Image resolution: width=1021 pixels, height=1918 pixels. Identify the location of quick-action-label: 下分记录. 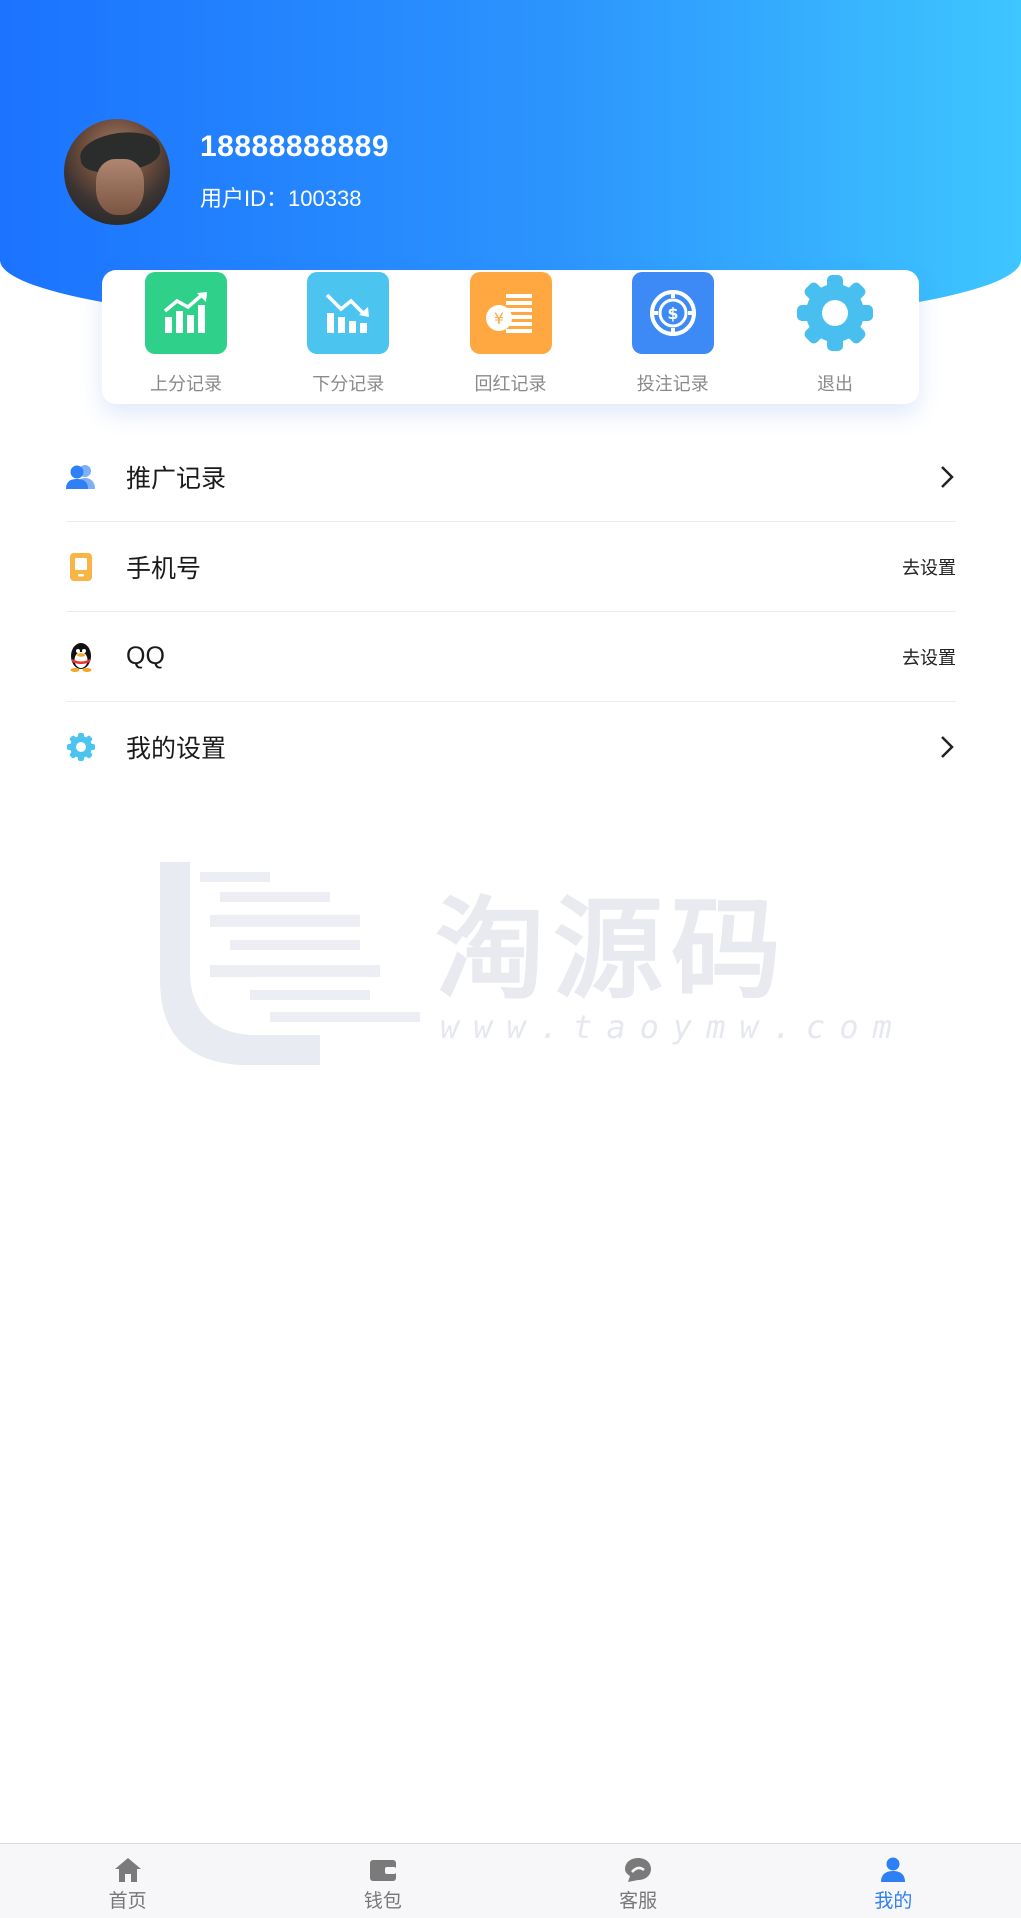
(348, 384).